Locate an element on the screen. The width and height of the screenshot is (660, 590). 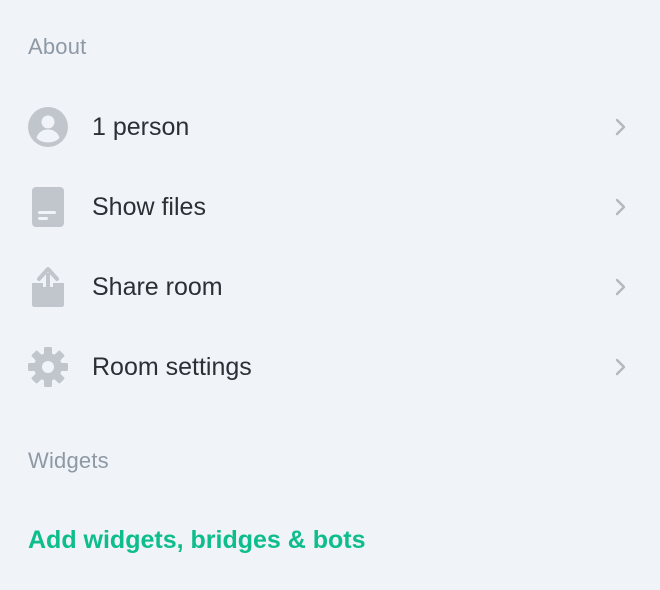
share-room-item: Share room is located at coordinates (330, 287).